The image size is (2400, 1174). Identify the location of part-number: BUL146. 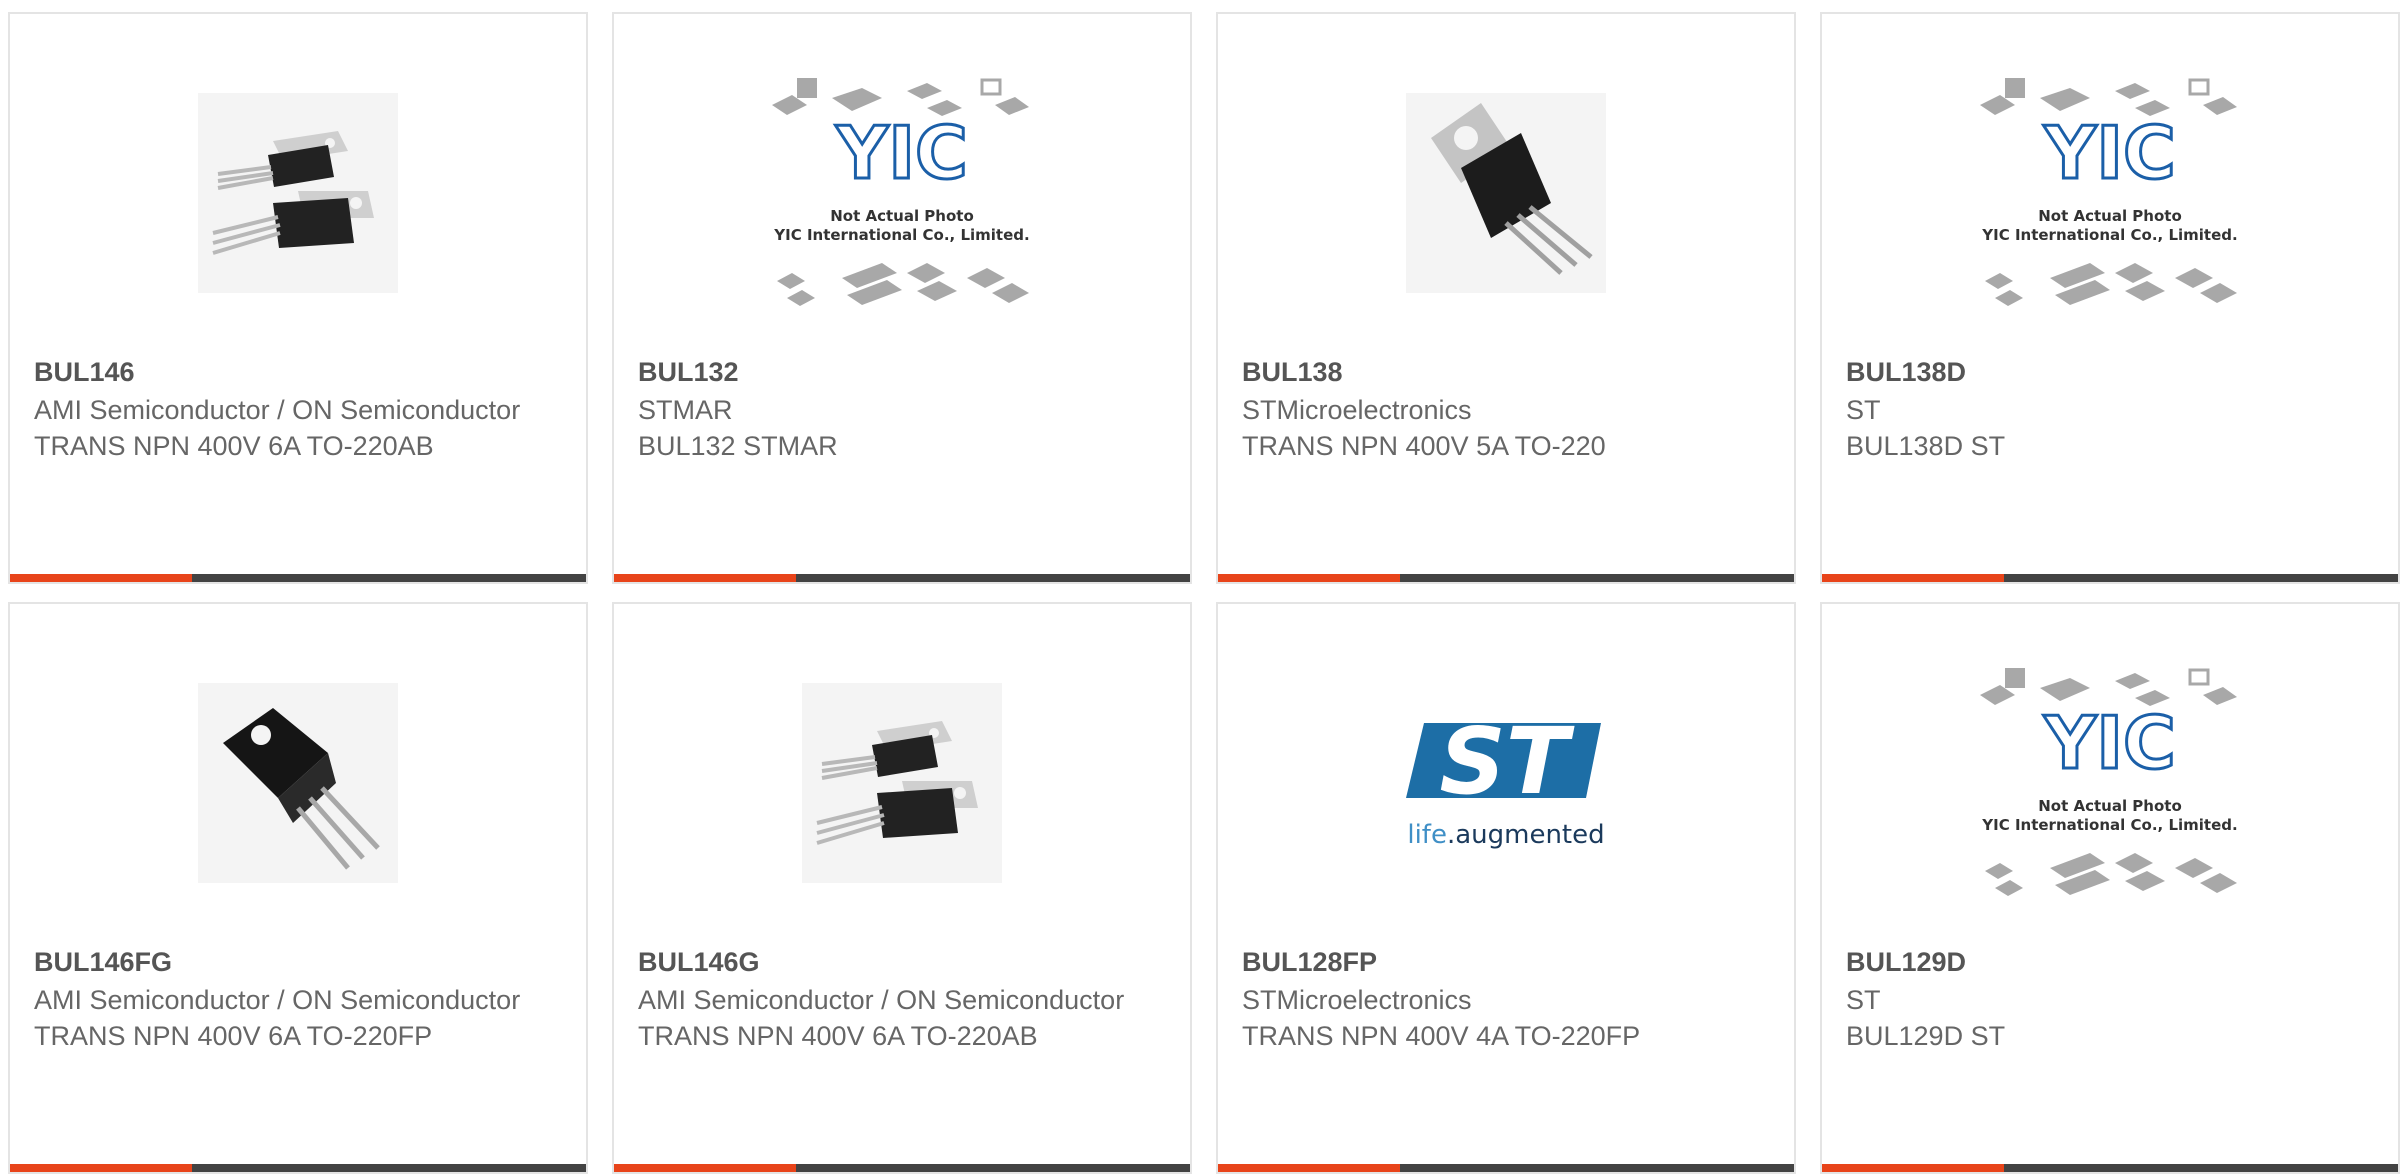
(300, 372).